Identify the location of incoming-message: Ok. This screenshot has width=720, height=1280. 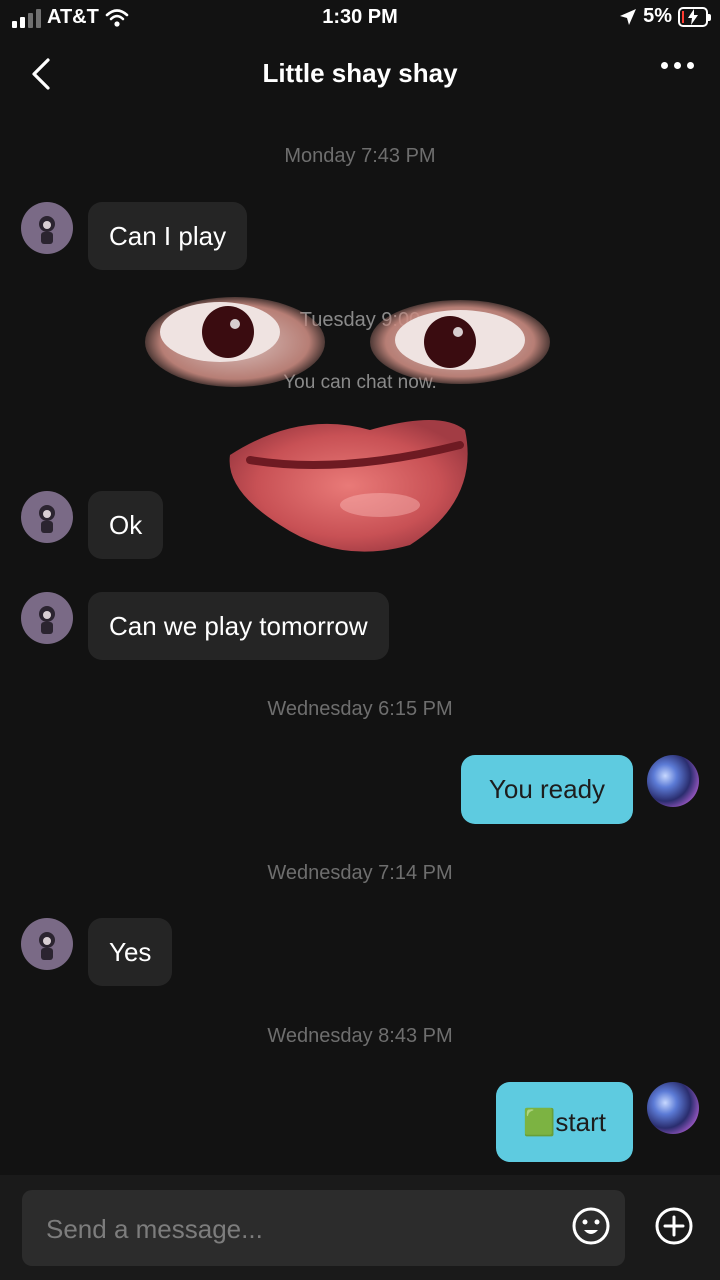
(126, 525).